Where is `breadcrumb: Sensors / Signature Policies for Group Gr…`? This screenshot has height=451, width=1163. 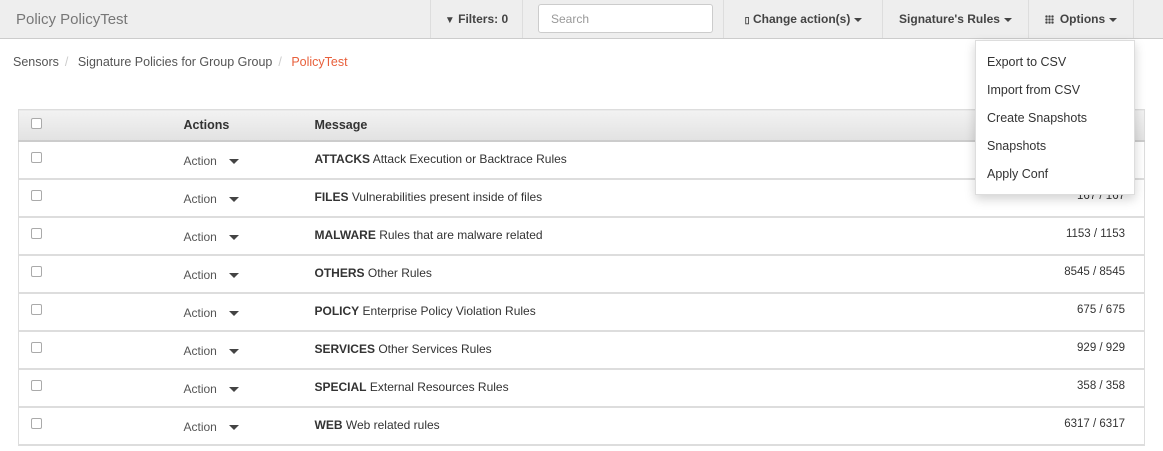
breadcrumb: Sensors / Signature Policies for Group Gr… is located at coordinates (180, 62).